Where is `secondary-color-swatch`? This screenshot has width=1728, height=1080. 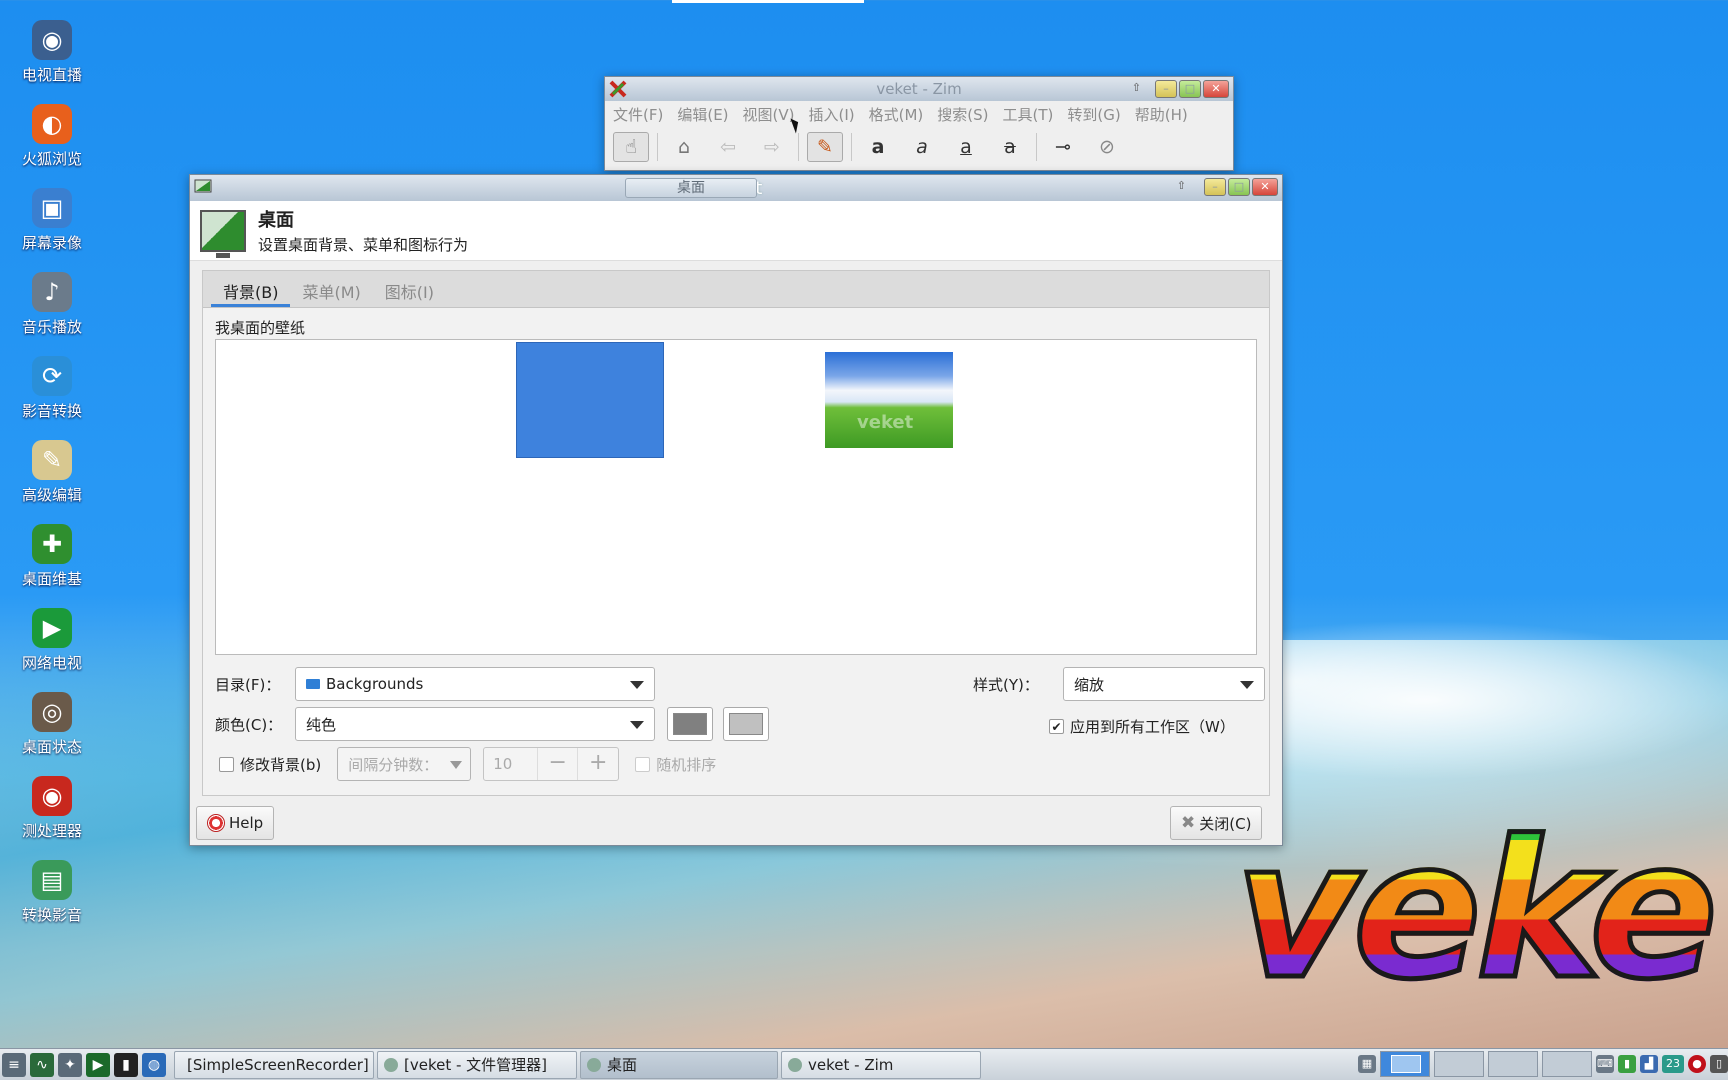
secondary-color-swatch is located at coordinates (746, 724).